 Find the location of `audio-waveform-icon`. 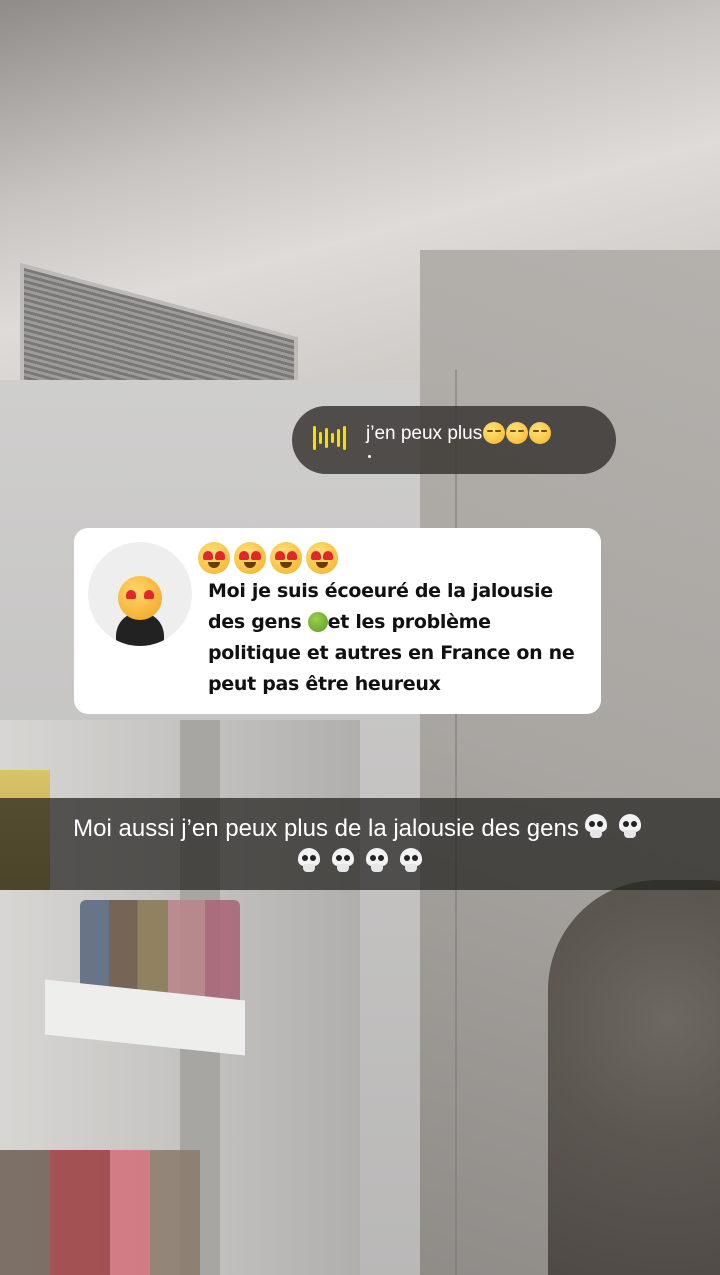

audio-waveform-icon is located at coordinates (332, 438).